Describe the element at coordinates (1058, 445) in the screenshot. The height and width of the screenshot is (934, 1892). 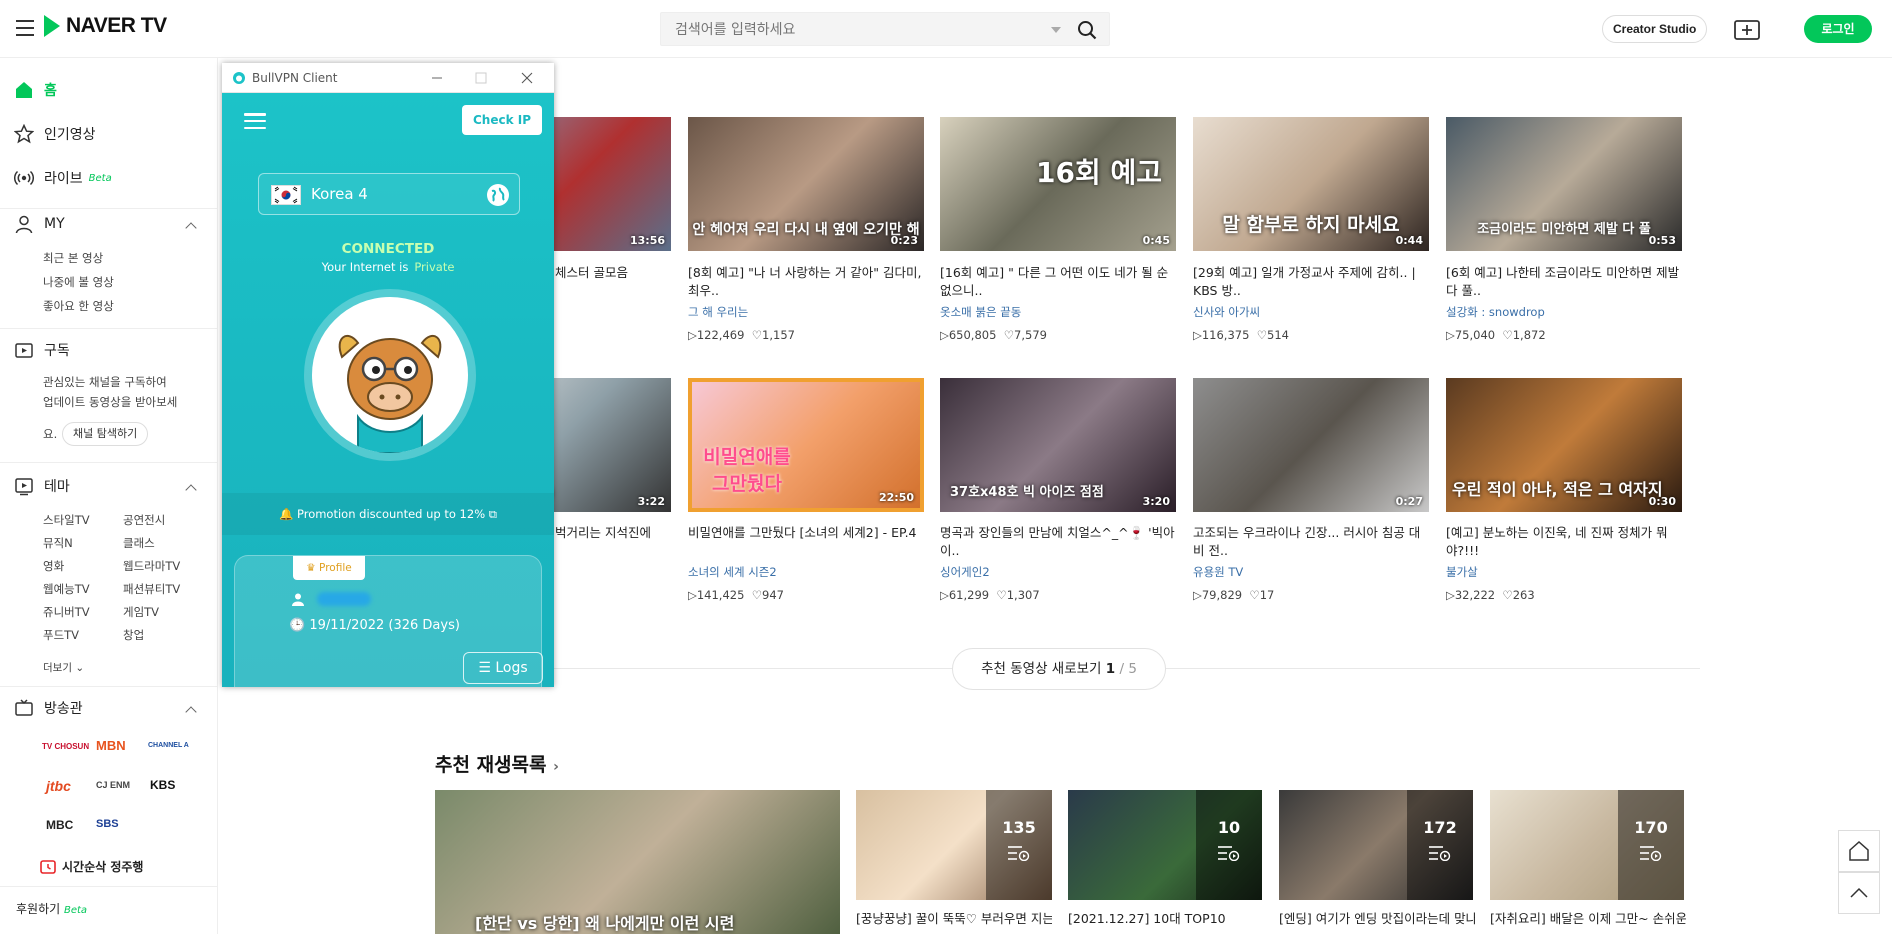
I see `video-thumbnail: 37호x48호 빅 아이즈 점점 3:20` at that location.